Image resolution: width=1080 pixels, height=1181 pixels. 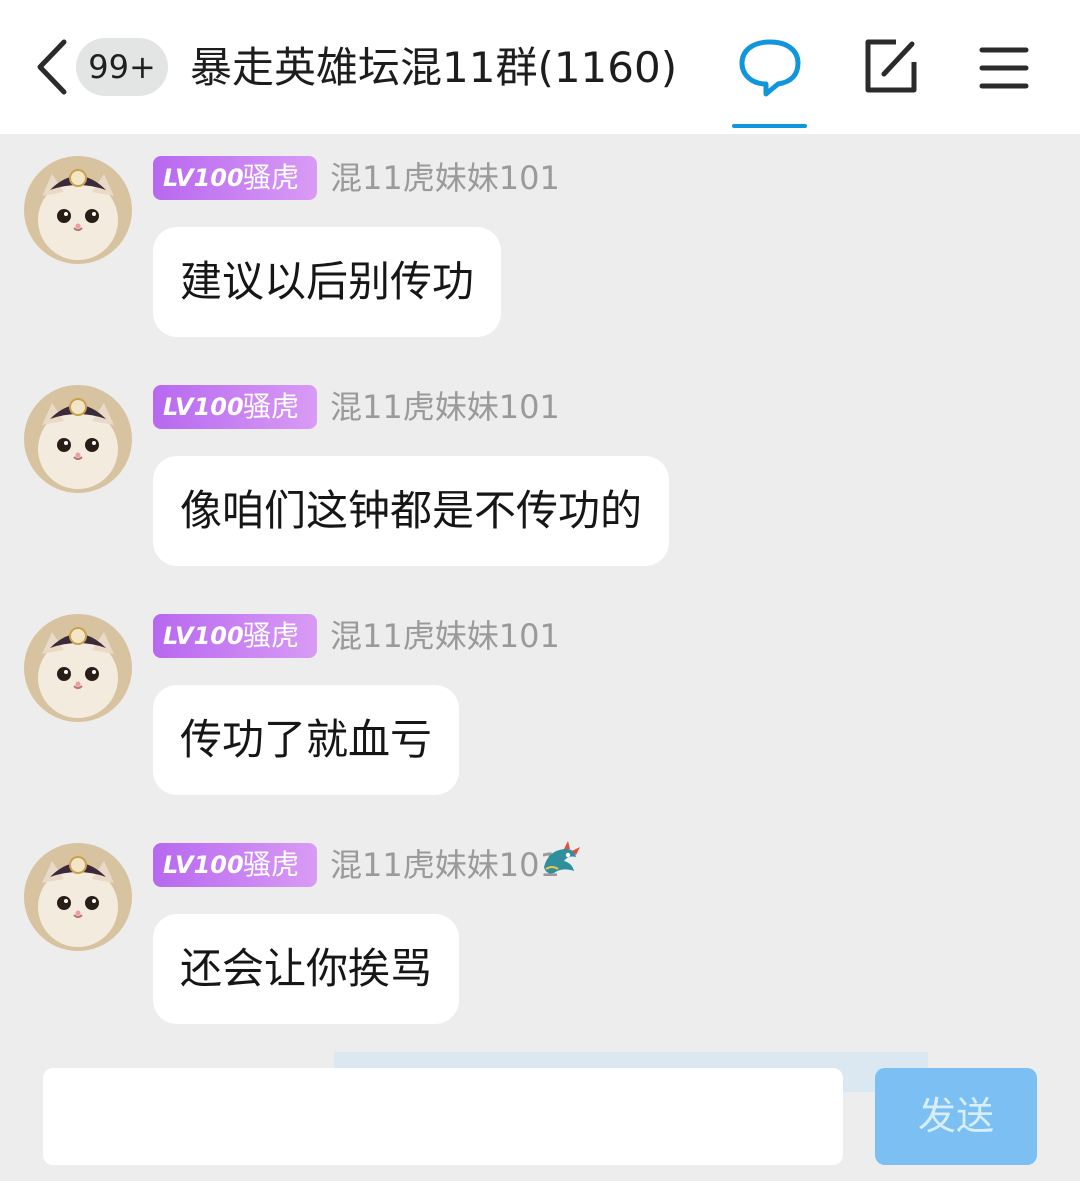 I want to click on active-tab-indicator, so click(x=769, y=126).